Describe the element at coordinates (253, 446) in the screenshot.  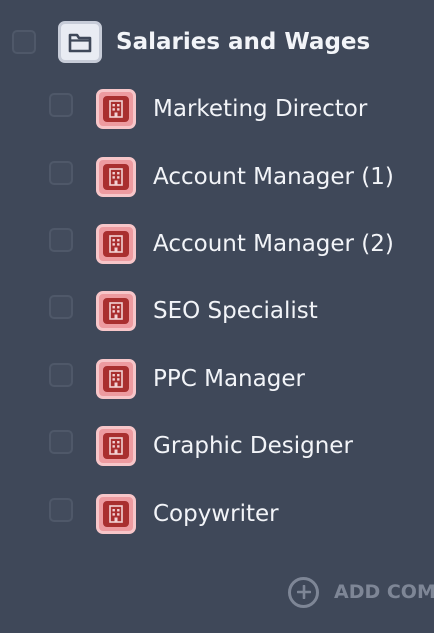
I see `list-item-label: Graphic Designer` at that location.